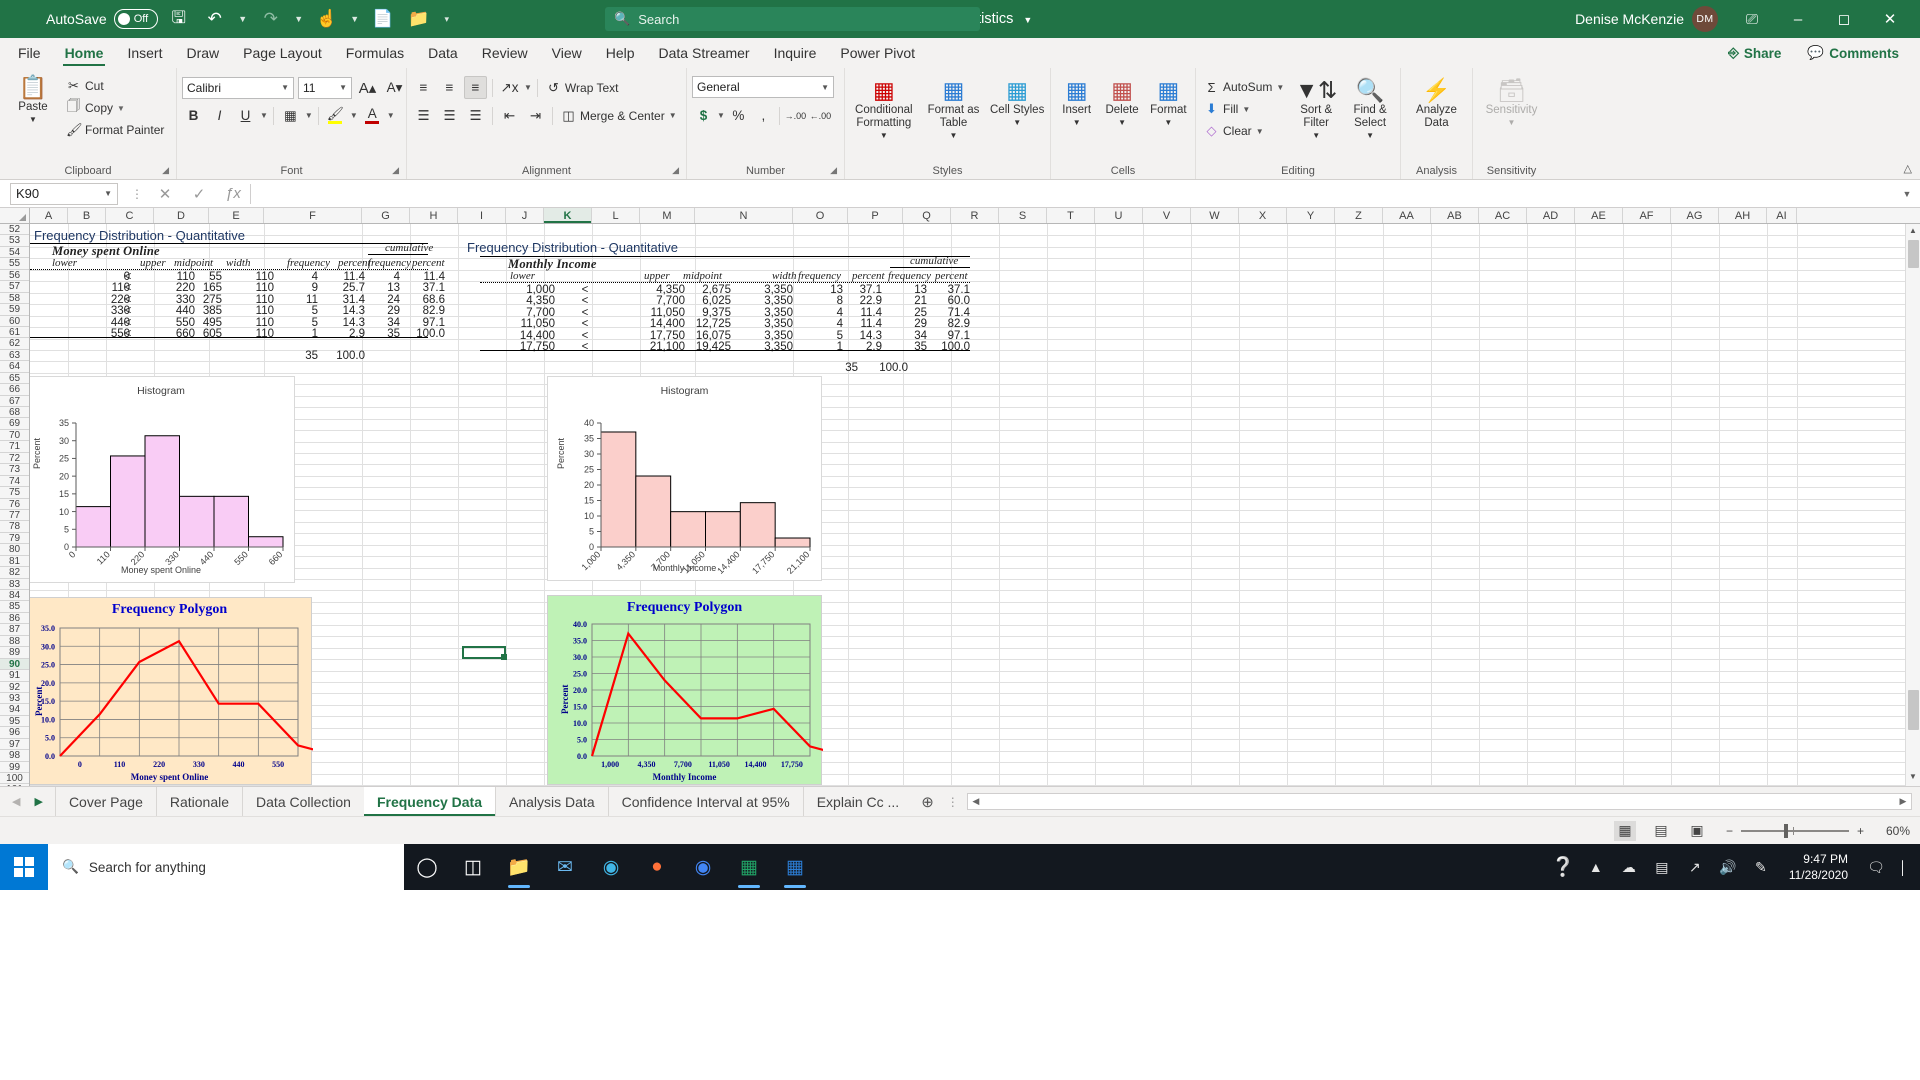 The image size is (1920, 1080). What do you see at coordinates (820, 215) in the screenshot?
I see `column-header-O: O` at bounding box center [820, 215].